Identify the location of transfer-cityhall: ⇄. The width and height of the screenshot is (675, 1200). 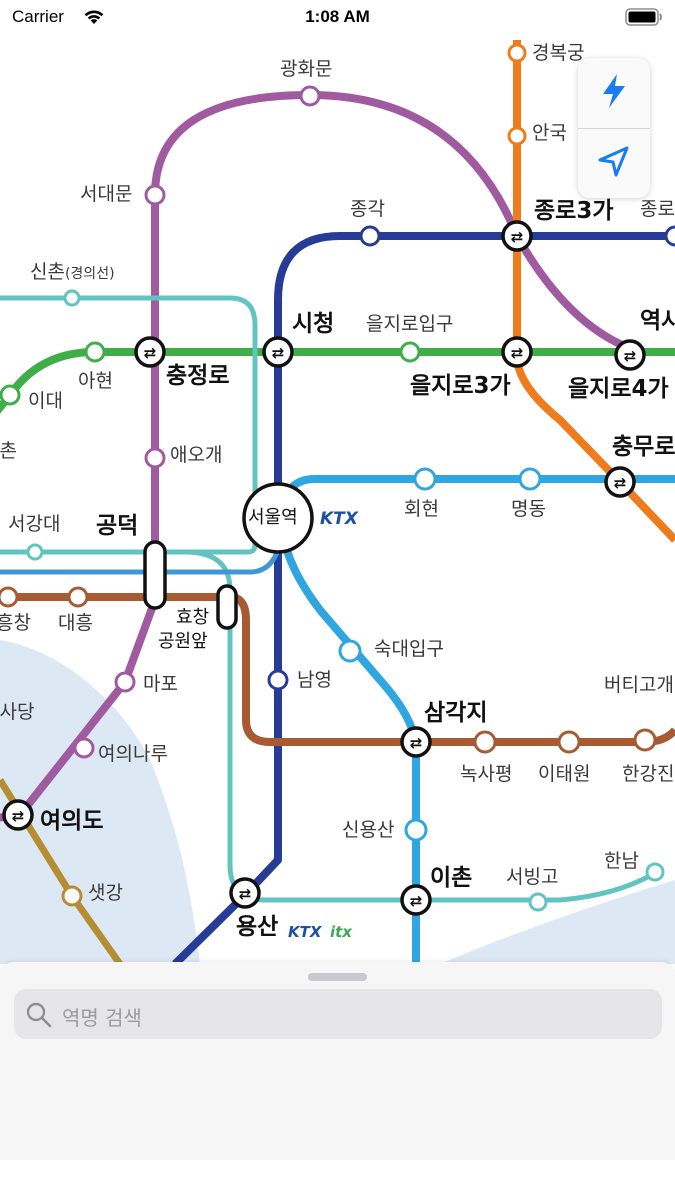
(278, 352).